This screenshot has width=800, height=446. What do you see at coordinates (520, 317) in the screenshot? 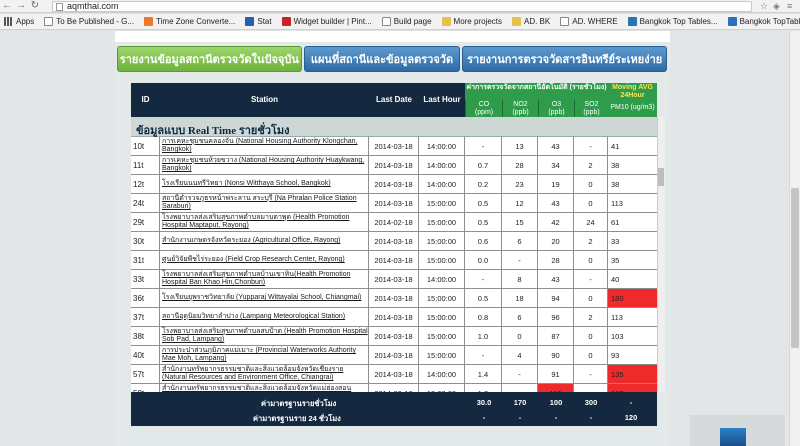
I see `cell-no2: 6` at bounding box center [520, 317].